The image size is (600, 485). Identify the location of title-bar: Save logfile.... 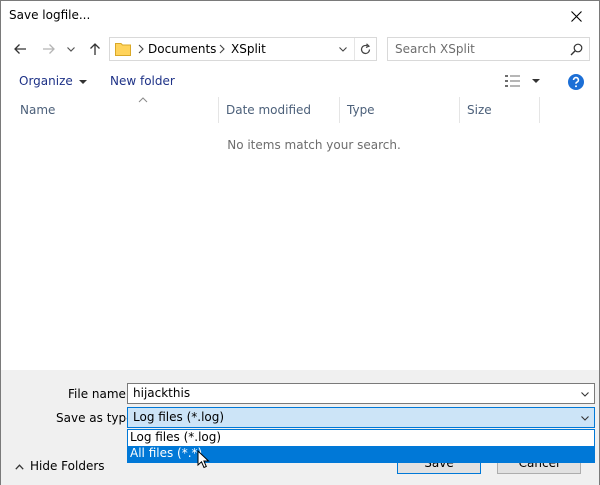
(300, 16).